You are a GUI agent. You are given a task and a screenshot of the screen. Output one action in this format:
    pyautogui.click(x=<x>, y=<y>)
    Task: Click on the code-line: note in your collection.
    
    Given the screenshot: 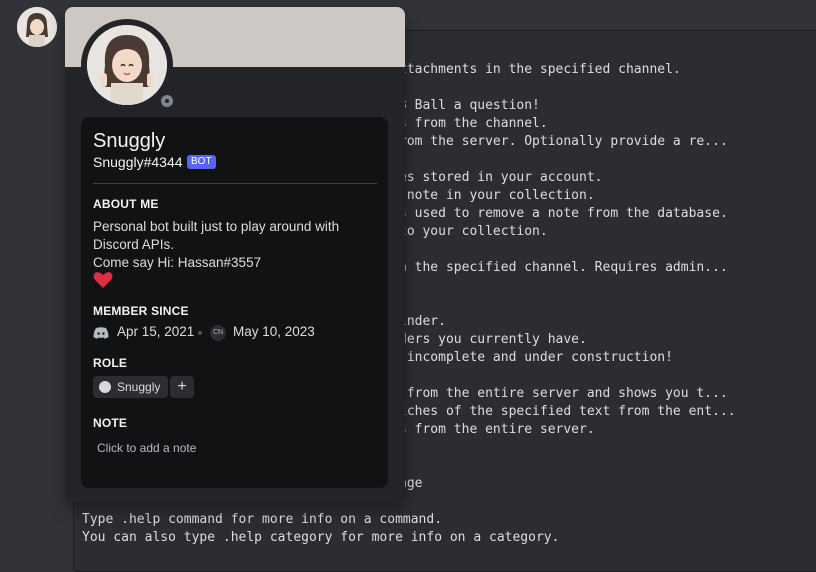 What is the action you would take?
    pyautogui.click(x=497, y=195)
    